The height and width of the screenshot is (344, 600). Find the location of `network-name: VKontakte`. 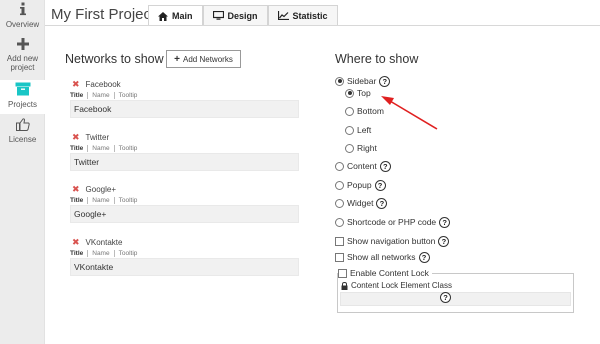

network-name: VKontakte is located at coordinates (104, 242).